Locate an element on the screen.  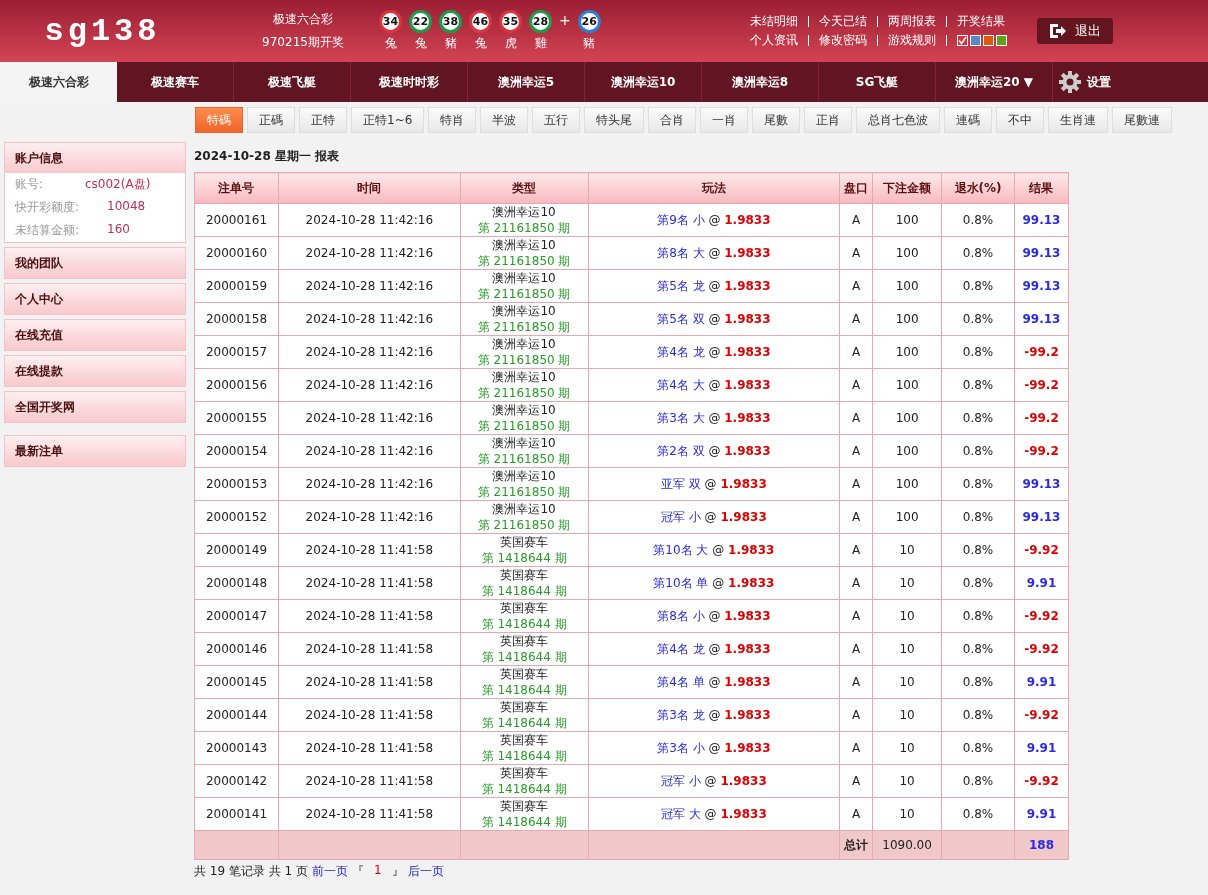
settings-link: 设置 is located at coordinates (1099, 82).